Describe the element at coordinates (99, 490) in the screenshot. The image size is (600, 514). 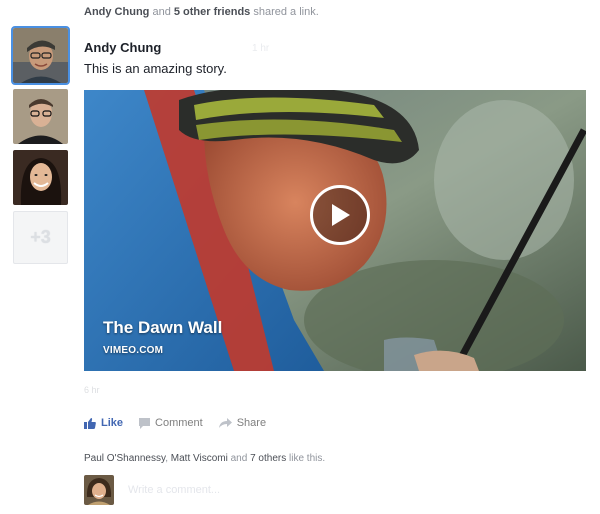
I see `commenter-avatar` at that location.